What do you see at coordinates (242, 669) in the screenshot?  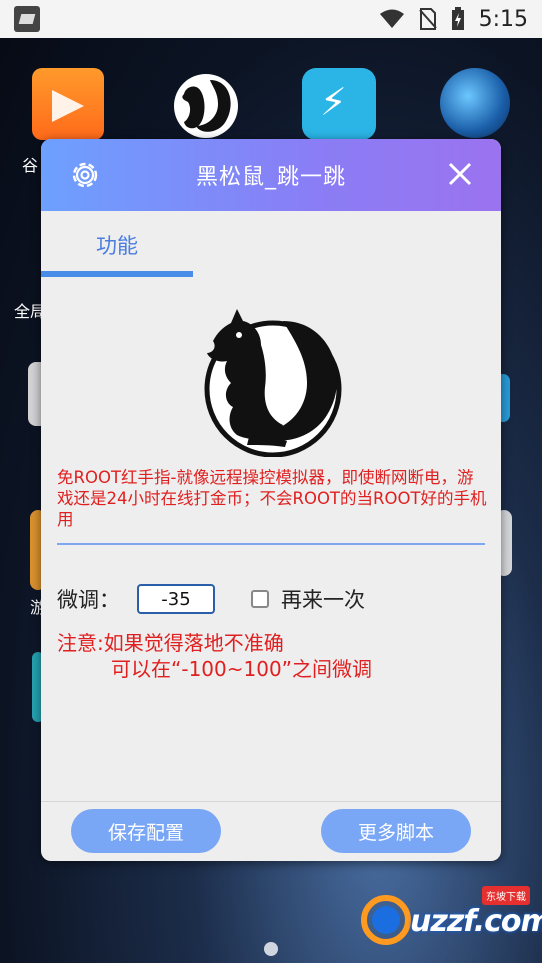 I see `note-line-2: 可以在“-100~100”之间微调` at bounding box center [242, 669].